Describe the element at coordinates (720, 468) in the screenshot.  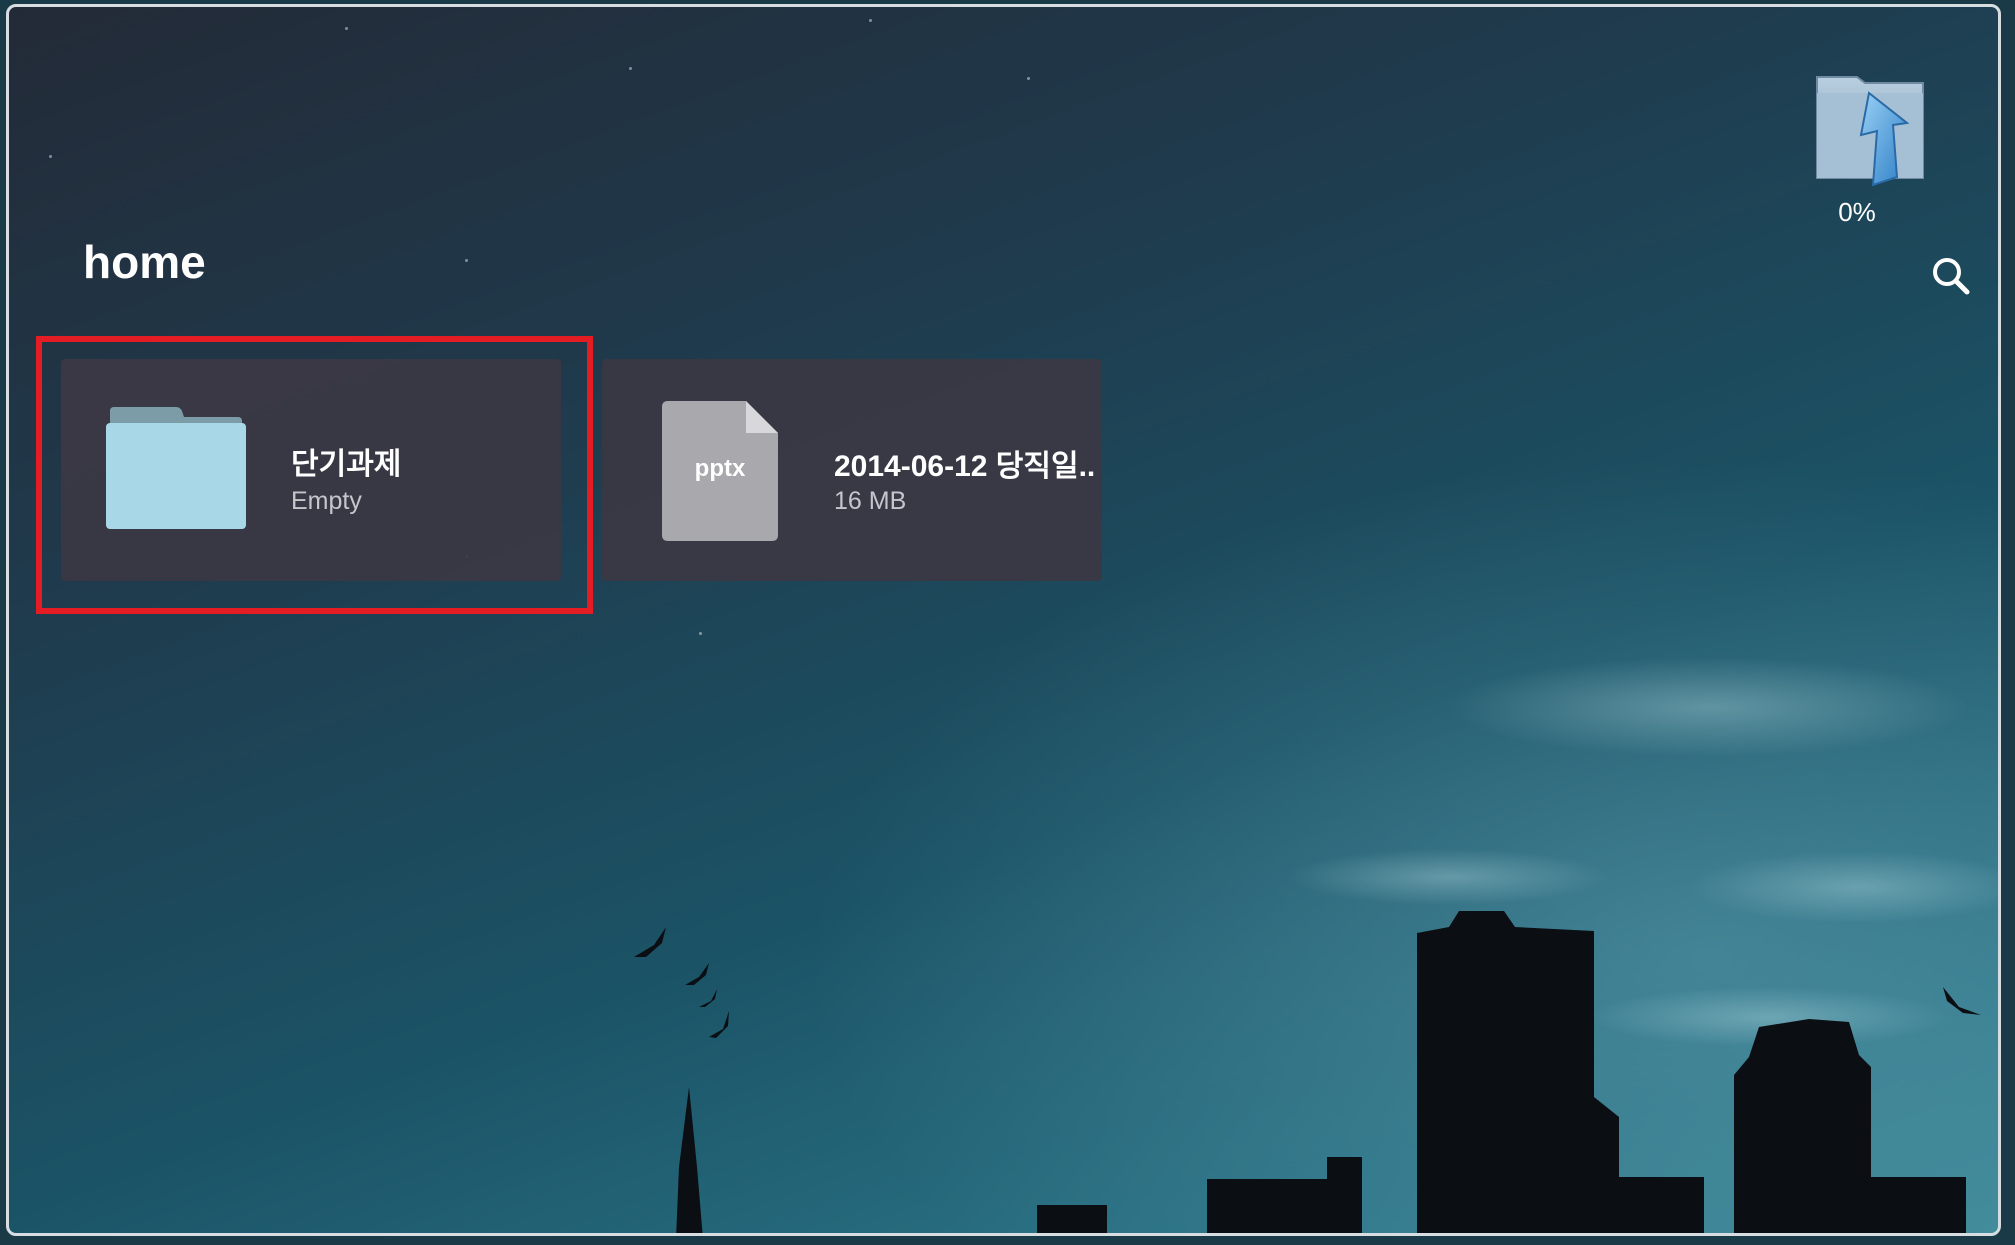
I see `file-extension-label: pptx` at that location.